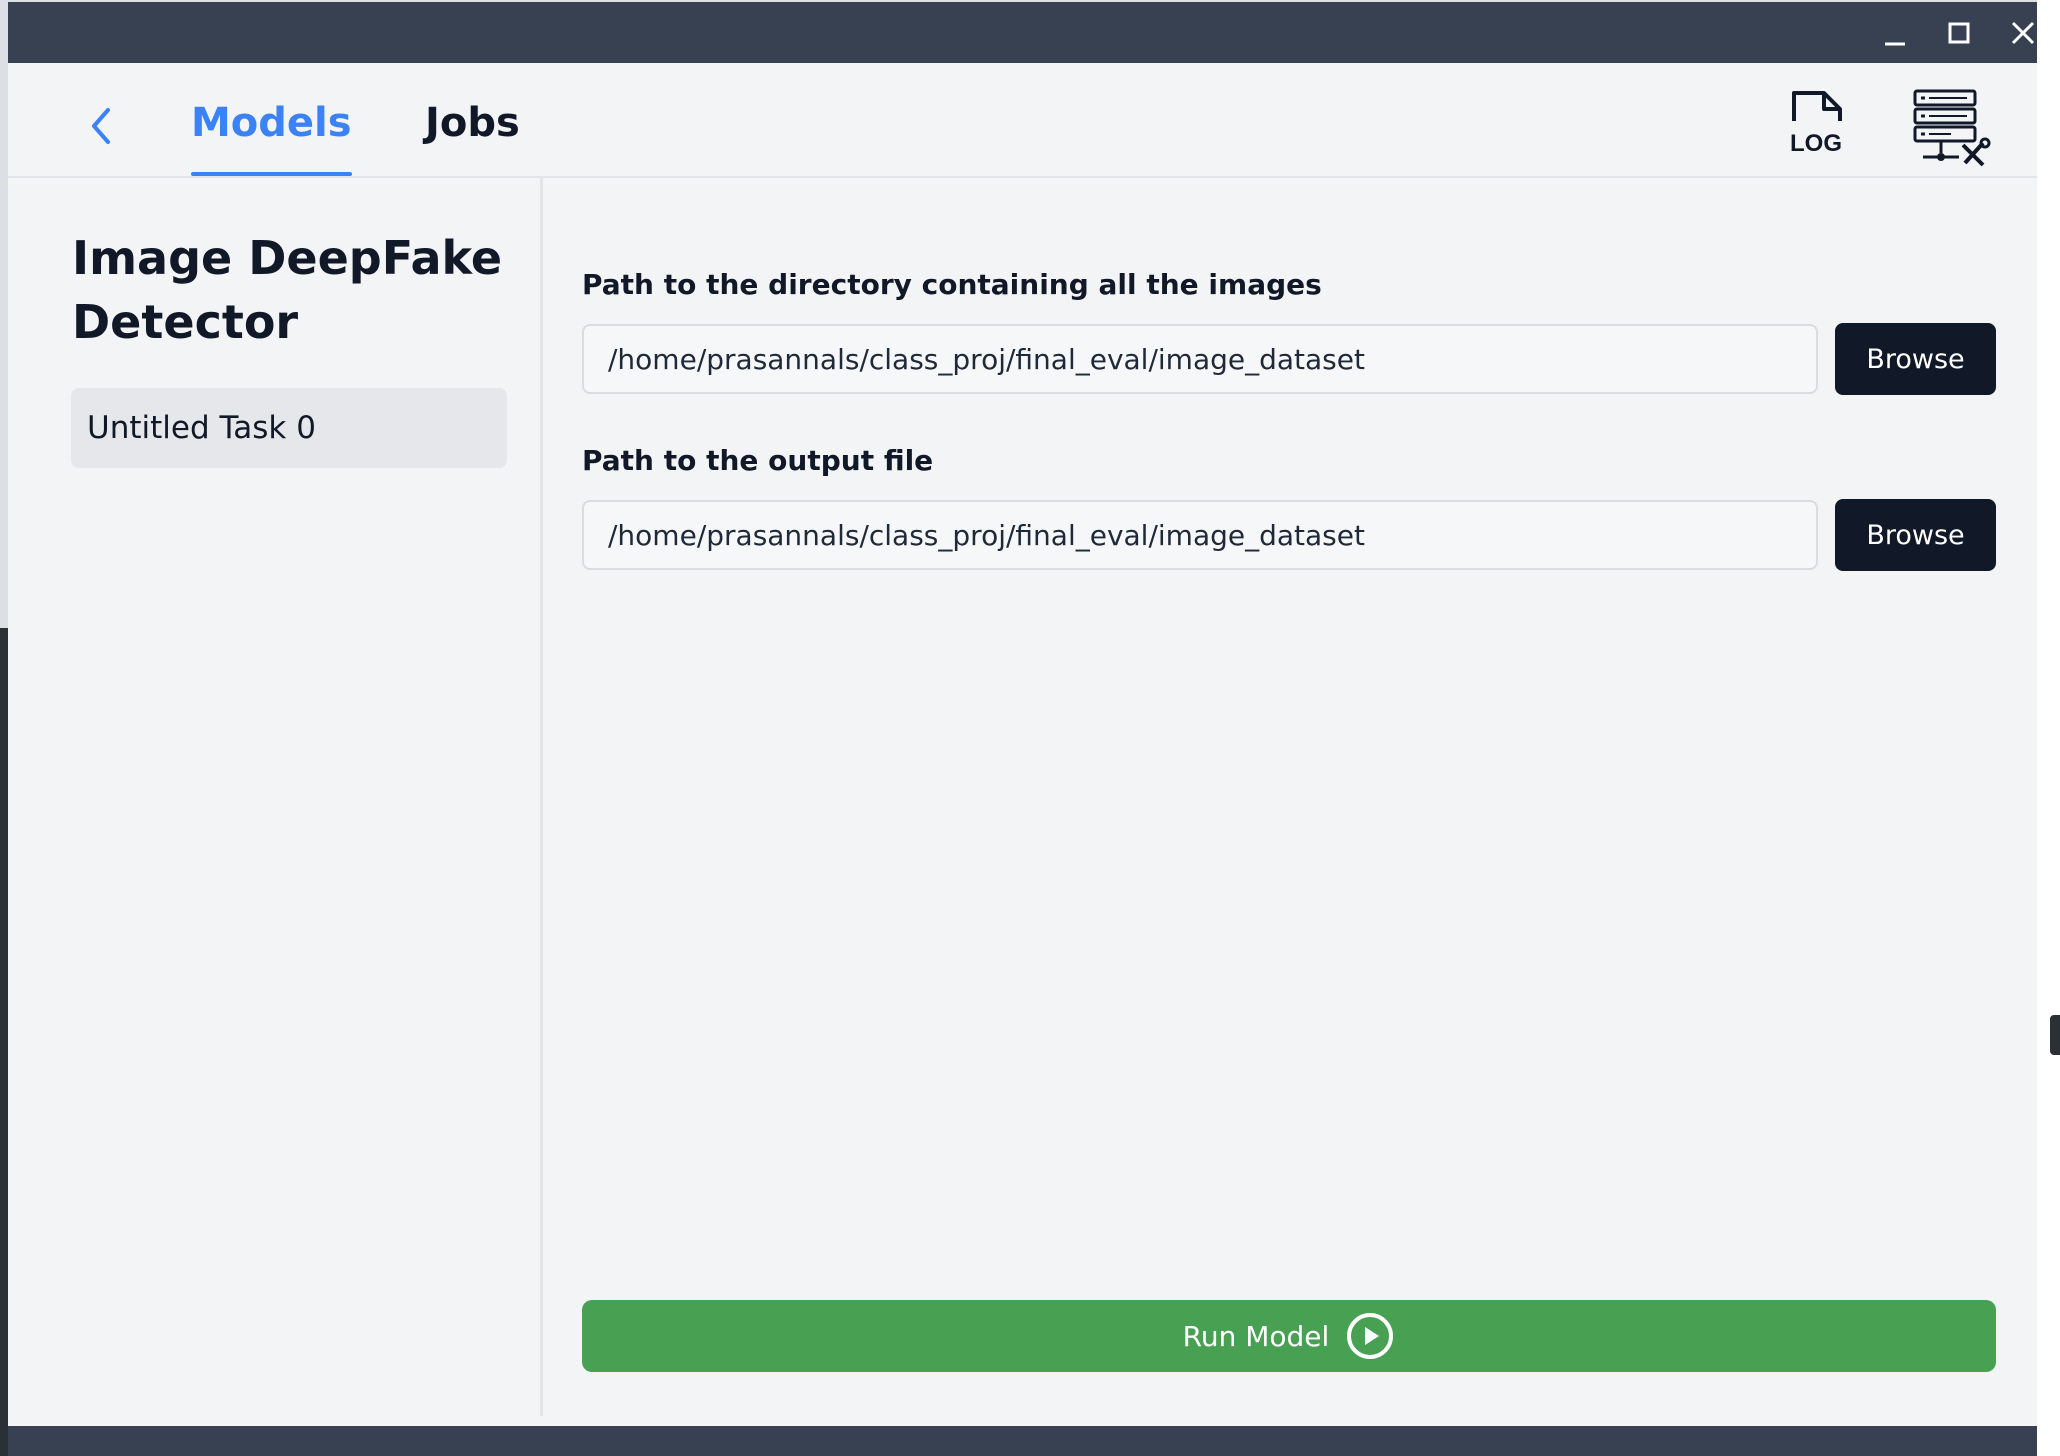 This screenshot has height=1456, width=2060. I want to click on run-model-button: Run Model, so click(1289, 1336).